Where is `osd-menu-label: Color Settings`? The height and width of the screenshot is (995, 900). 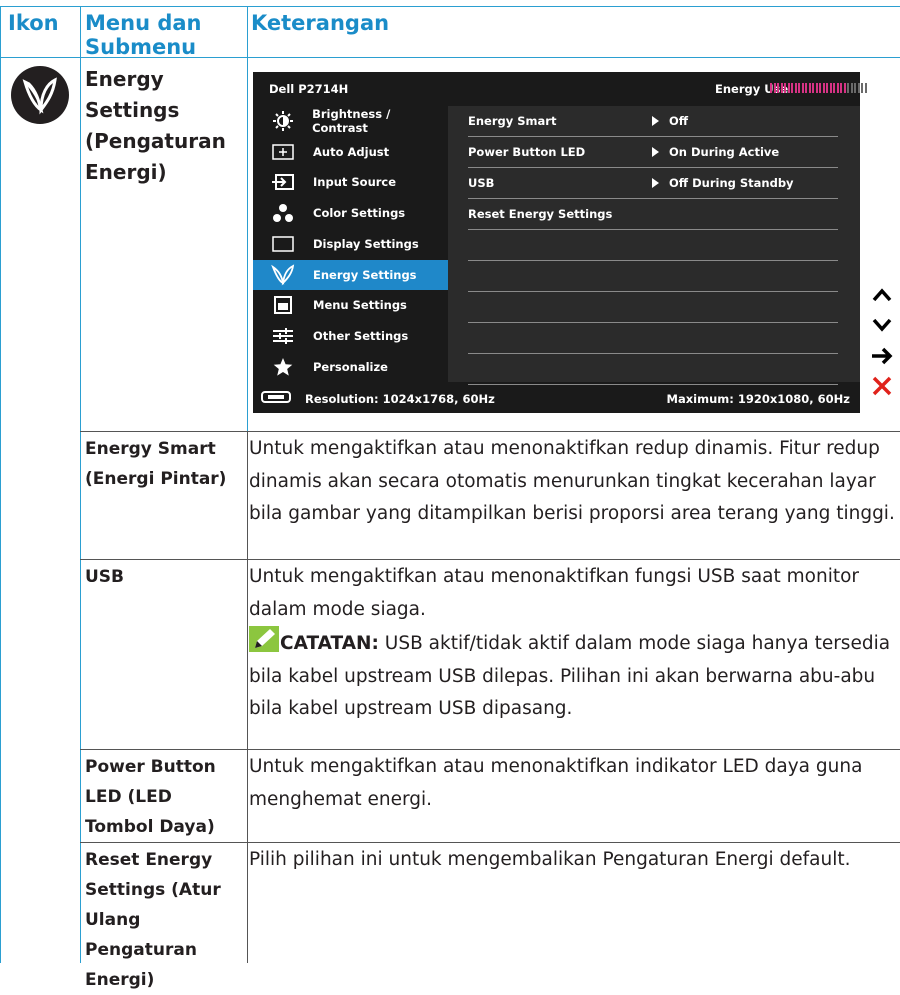
osd-menu-label: Color Settings is located at coordinates (359, 213).